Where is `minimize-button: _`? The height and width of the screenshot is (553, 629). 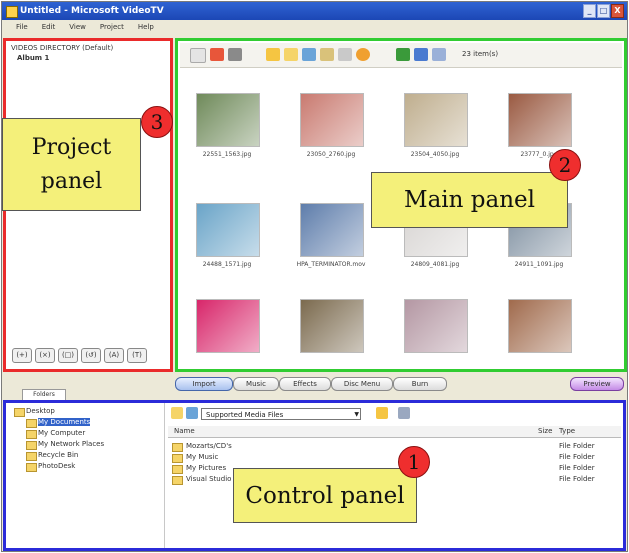
minimize-button: _ is located at coordinates (589, 11).